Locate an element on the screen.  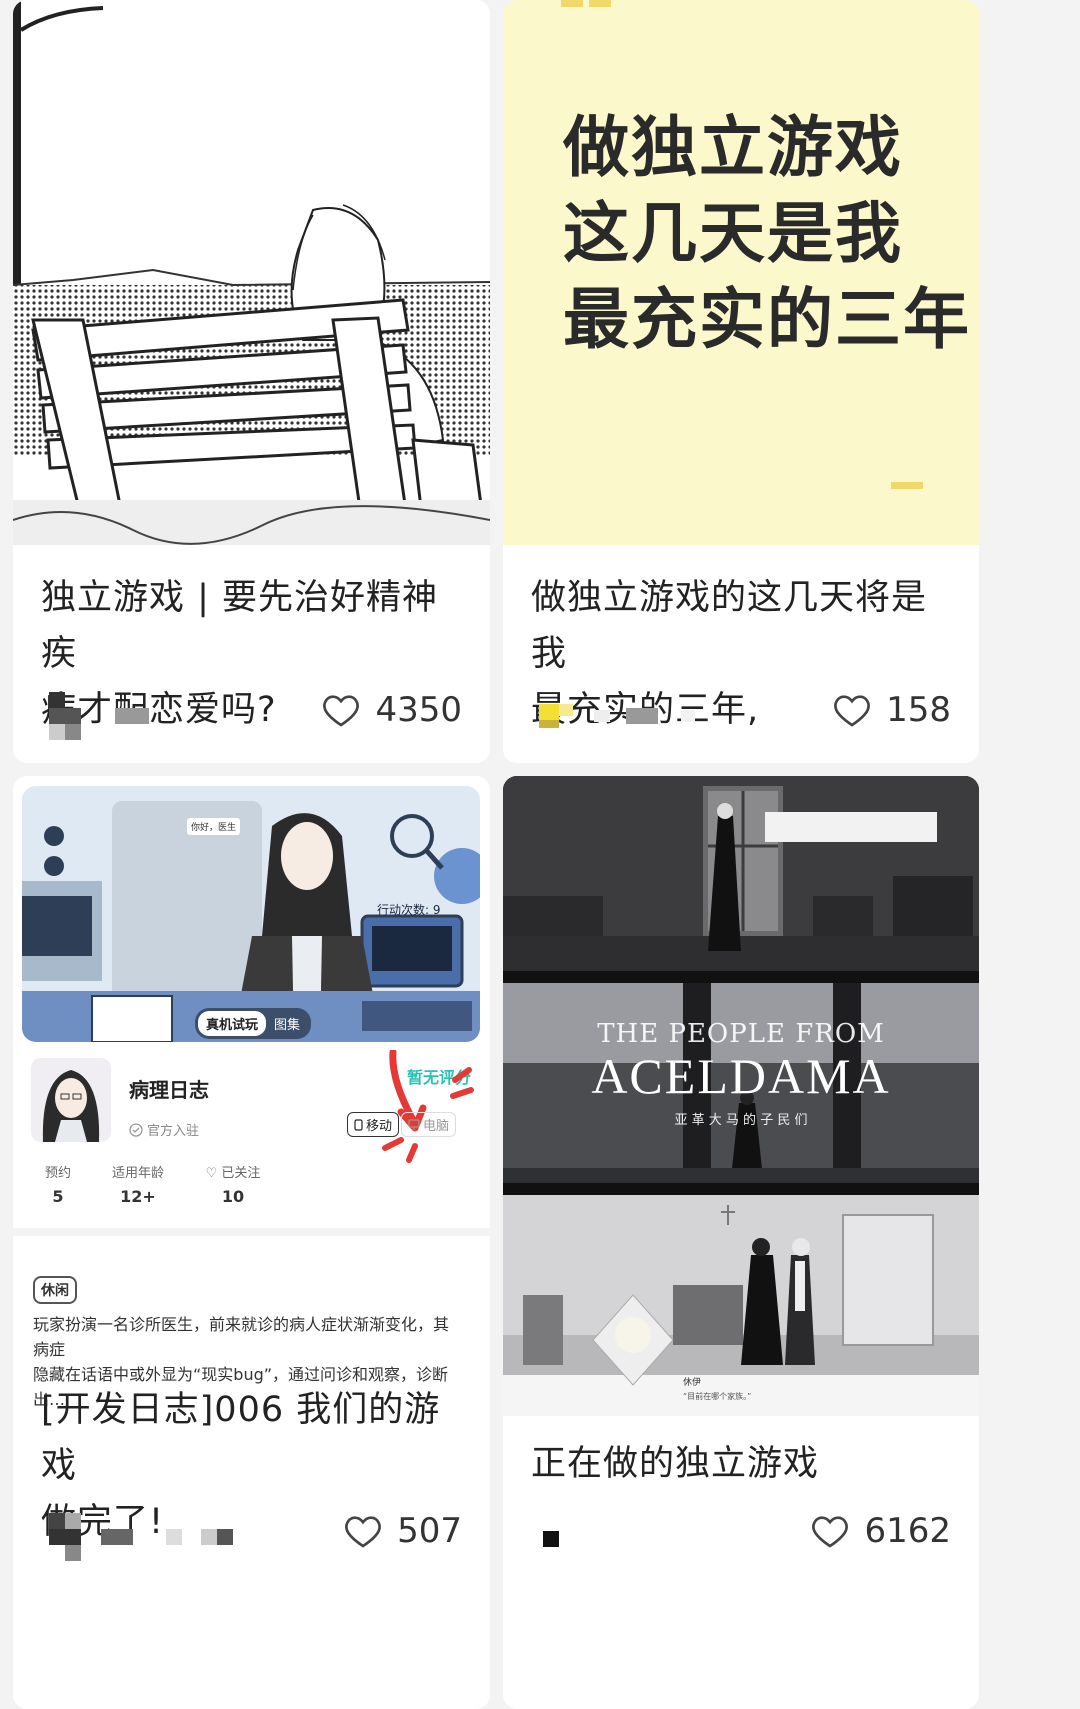
author-row: 507 is located at coordinates (251, 1531).